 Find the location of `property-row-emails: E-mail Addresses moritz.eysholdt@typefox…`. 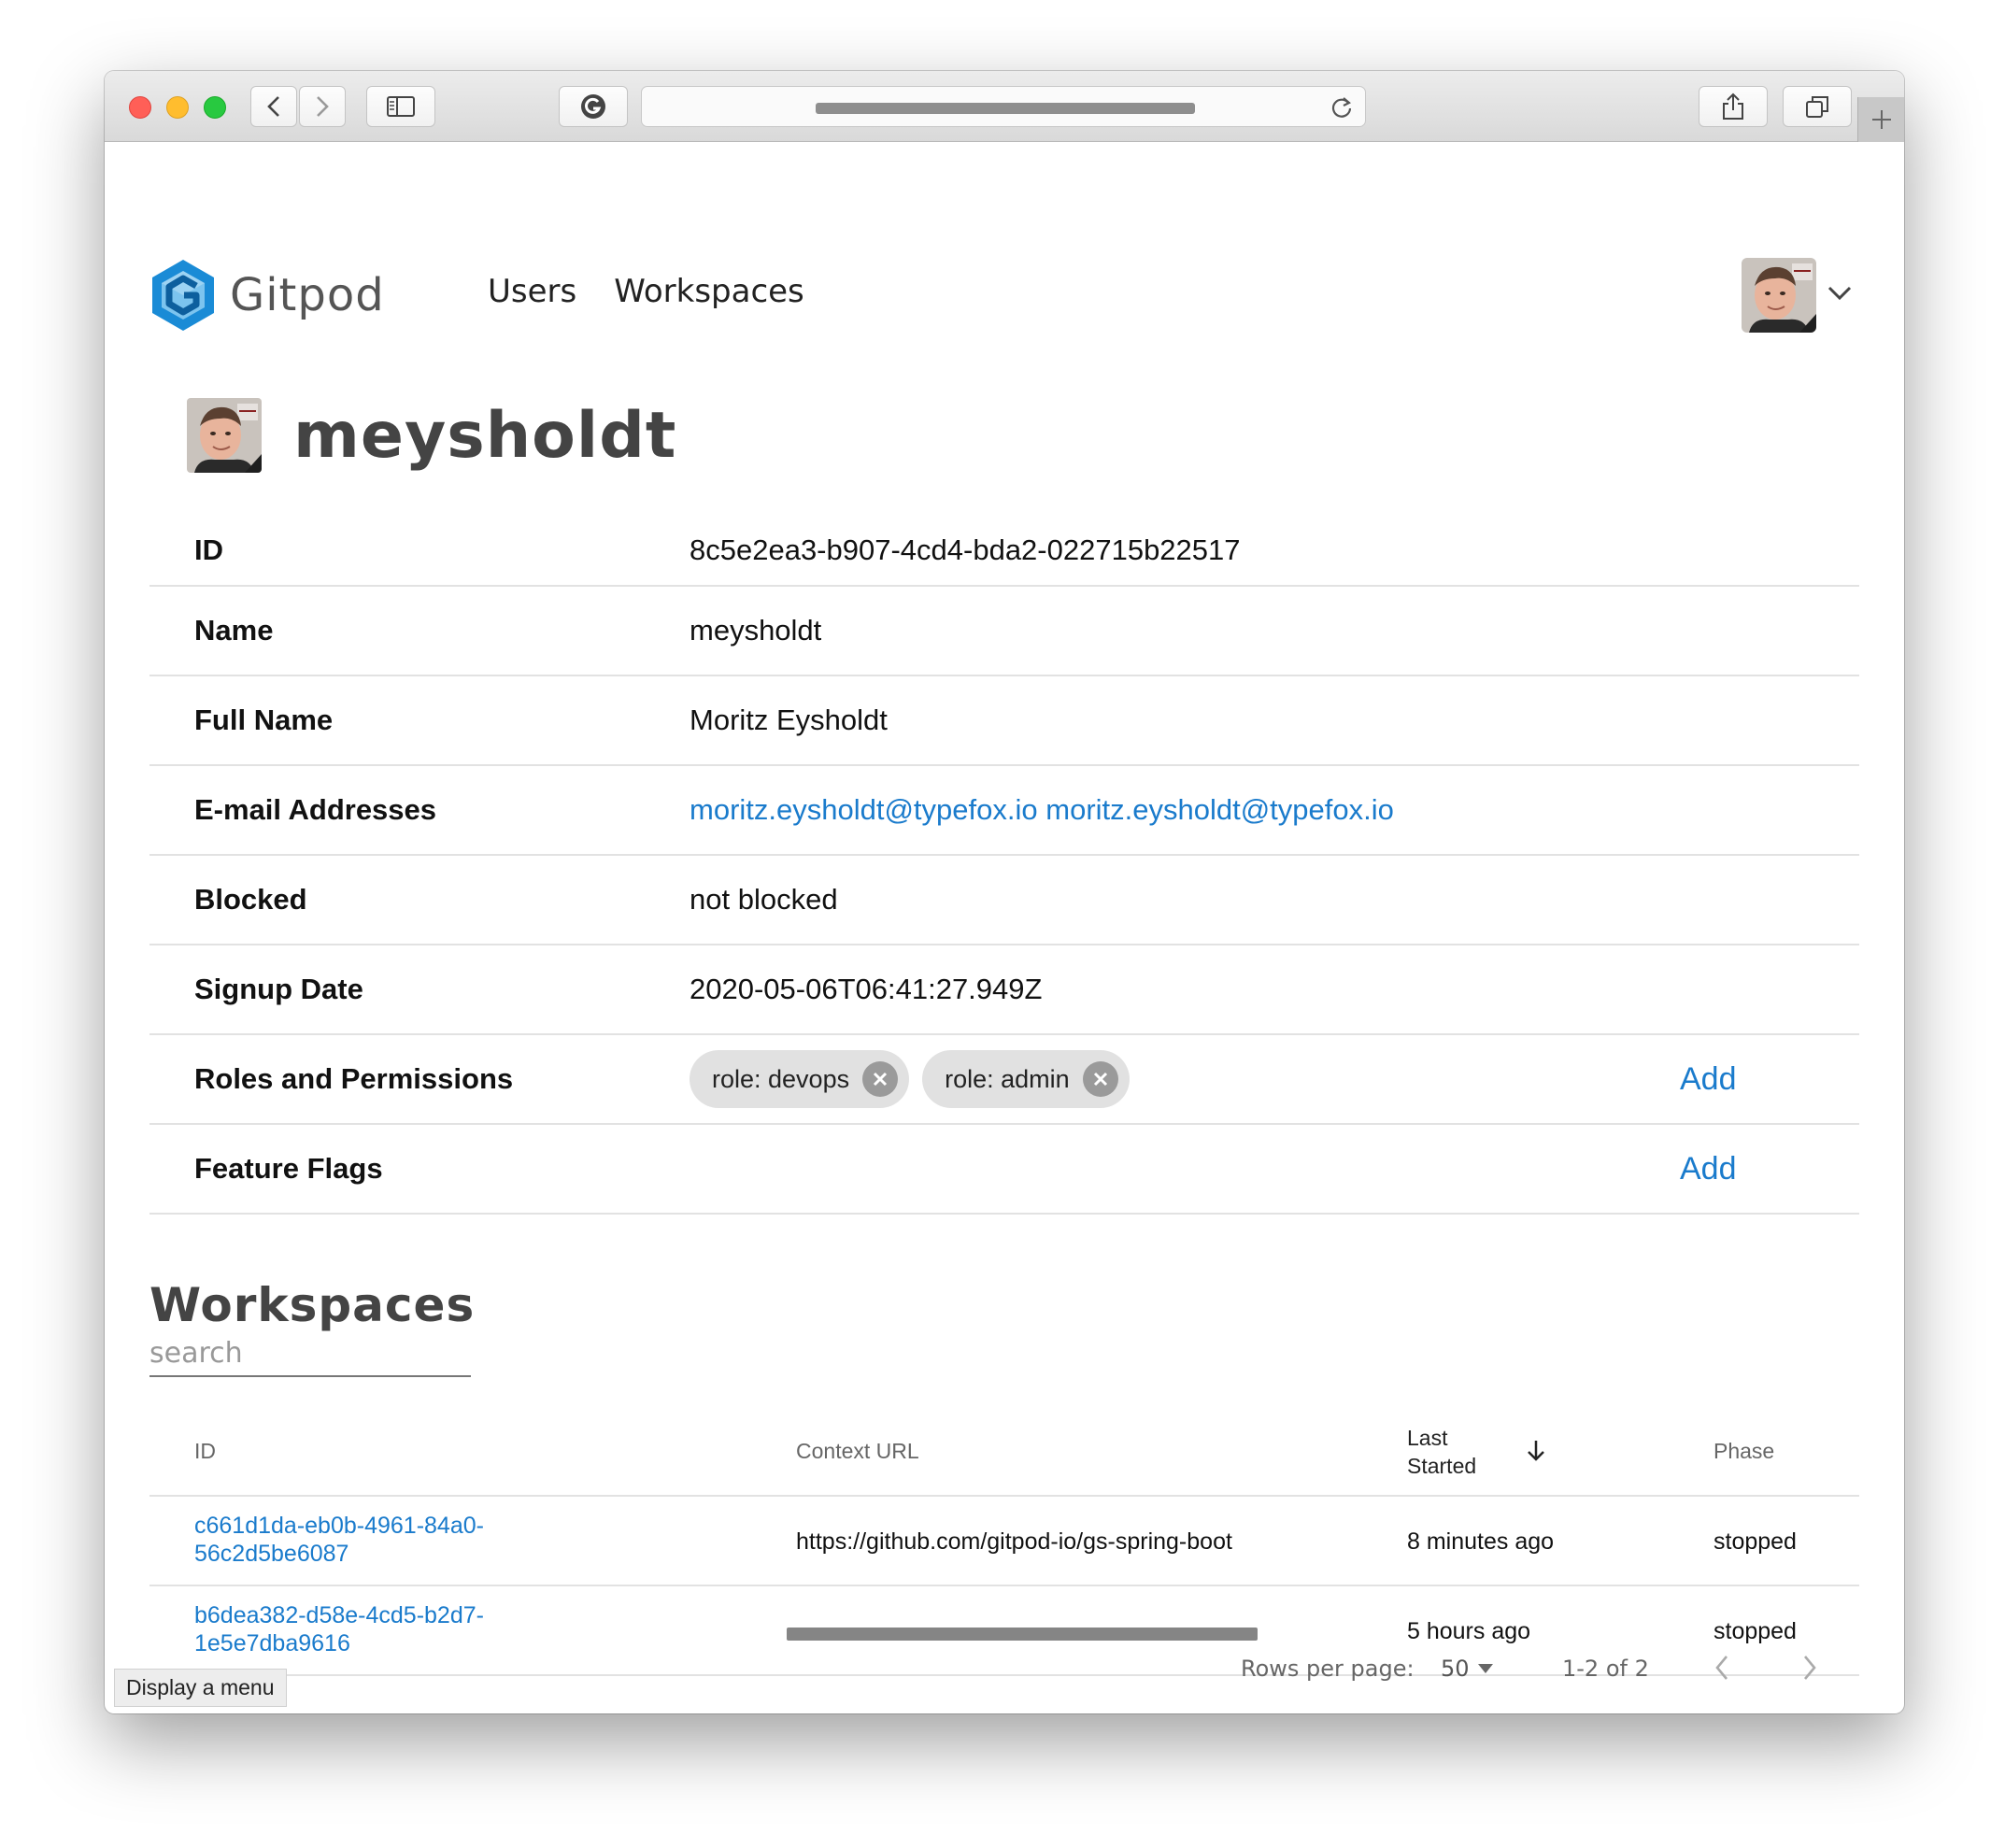

property-row-emails: E-mail Addresses moritz.eysholdt@typefox… is located at coordinates (1004, 811).